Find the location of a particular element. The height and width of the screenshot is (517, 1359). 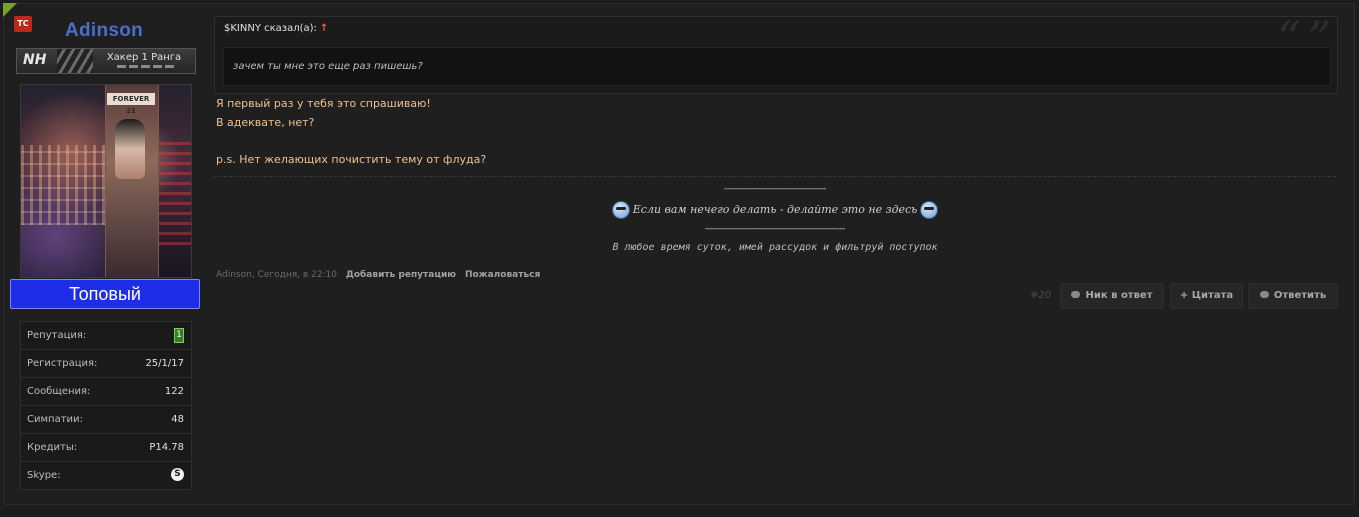

stat-row-skype: Skype: S is located at coordinates (106, 475).